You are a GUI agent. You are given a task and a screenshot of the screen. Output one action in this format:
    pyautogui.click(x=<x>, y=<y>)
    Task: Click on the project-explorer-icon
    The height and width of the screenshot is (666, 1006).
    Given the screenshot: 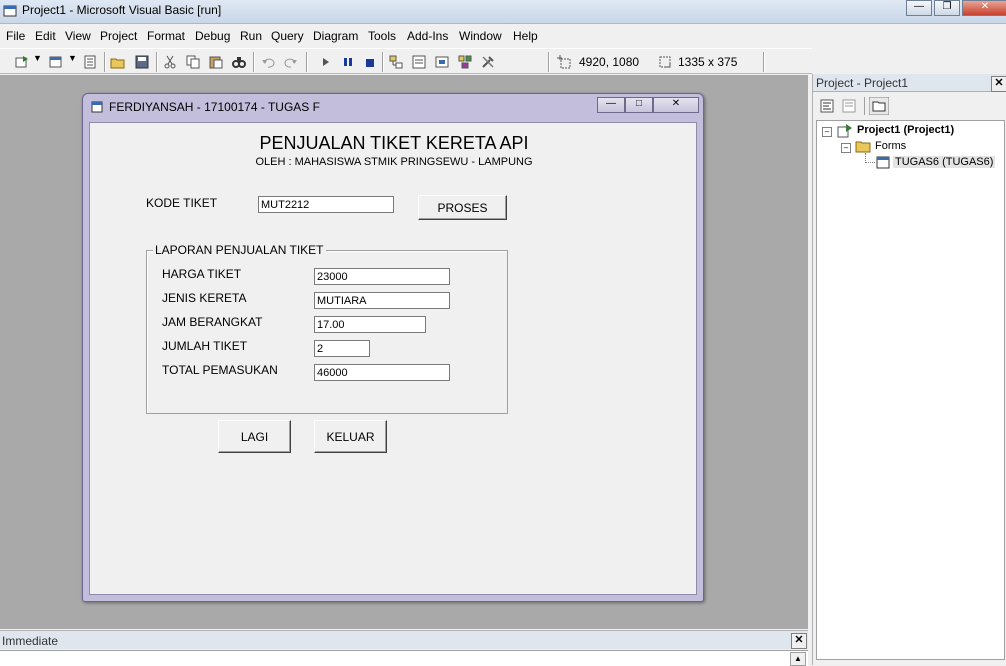 What is the action you would take?
    pyautogui.click(x=396, y=62)
    